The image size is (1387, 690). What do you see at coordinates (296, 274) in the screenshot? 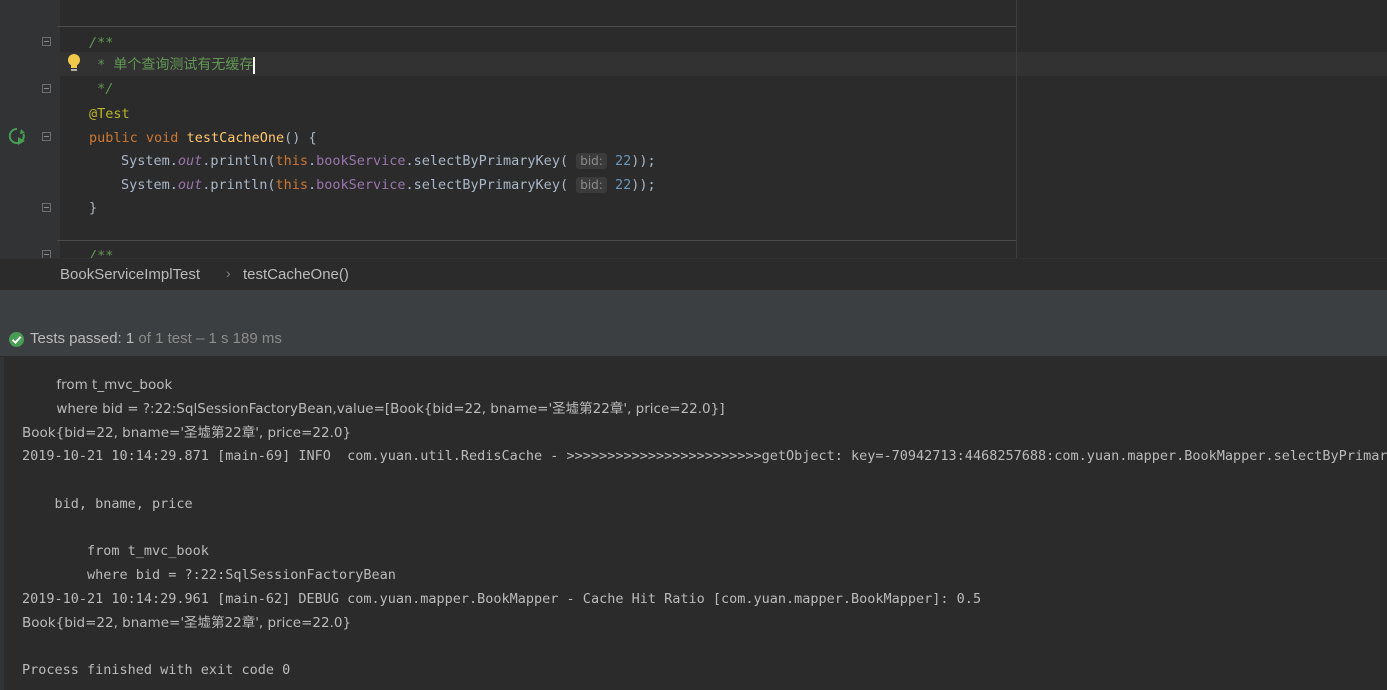
I see `breadcrumb-item-method: testCacheOne()` at bounding box center [296, 274].